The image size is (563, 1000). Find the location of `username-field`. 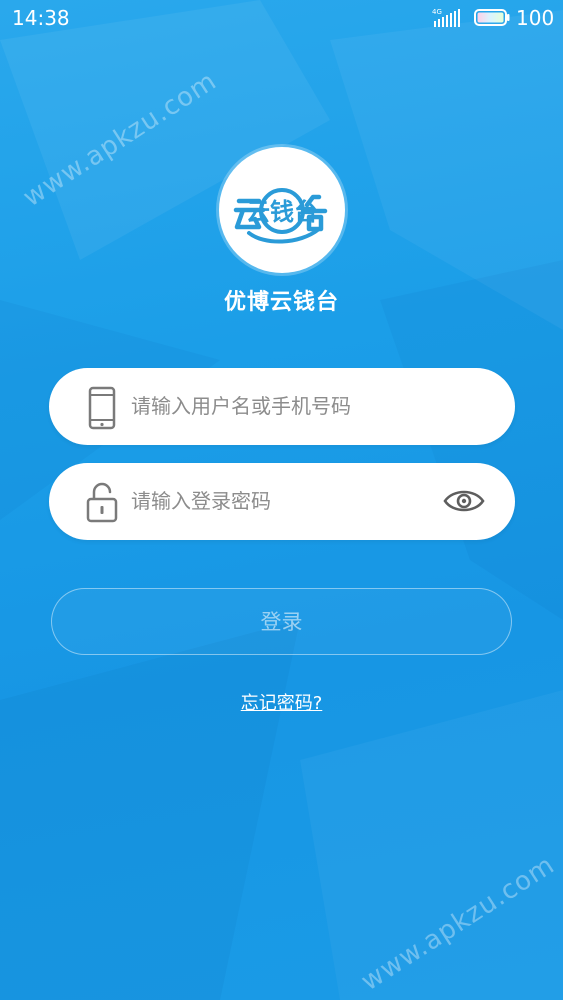

username-field is located at coordinates (282, 406).